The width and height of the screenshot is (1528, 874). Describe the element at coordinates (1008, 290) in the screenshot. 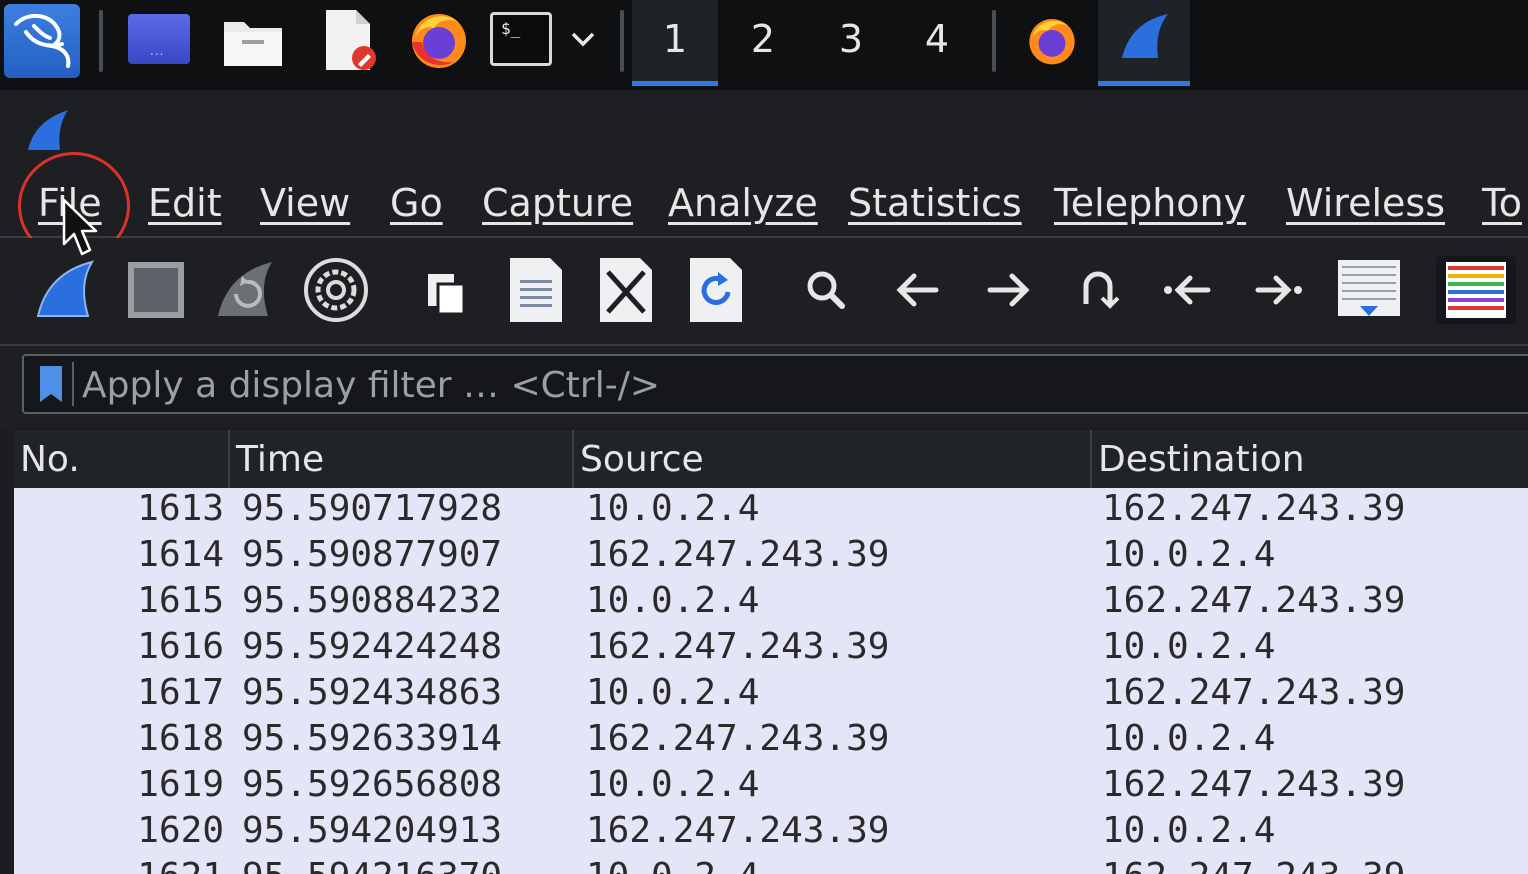

I see `go-forward-icon` at that location.